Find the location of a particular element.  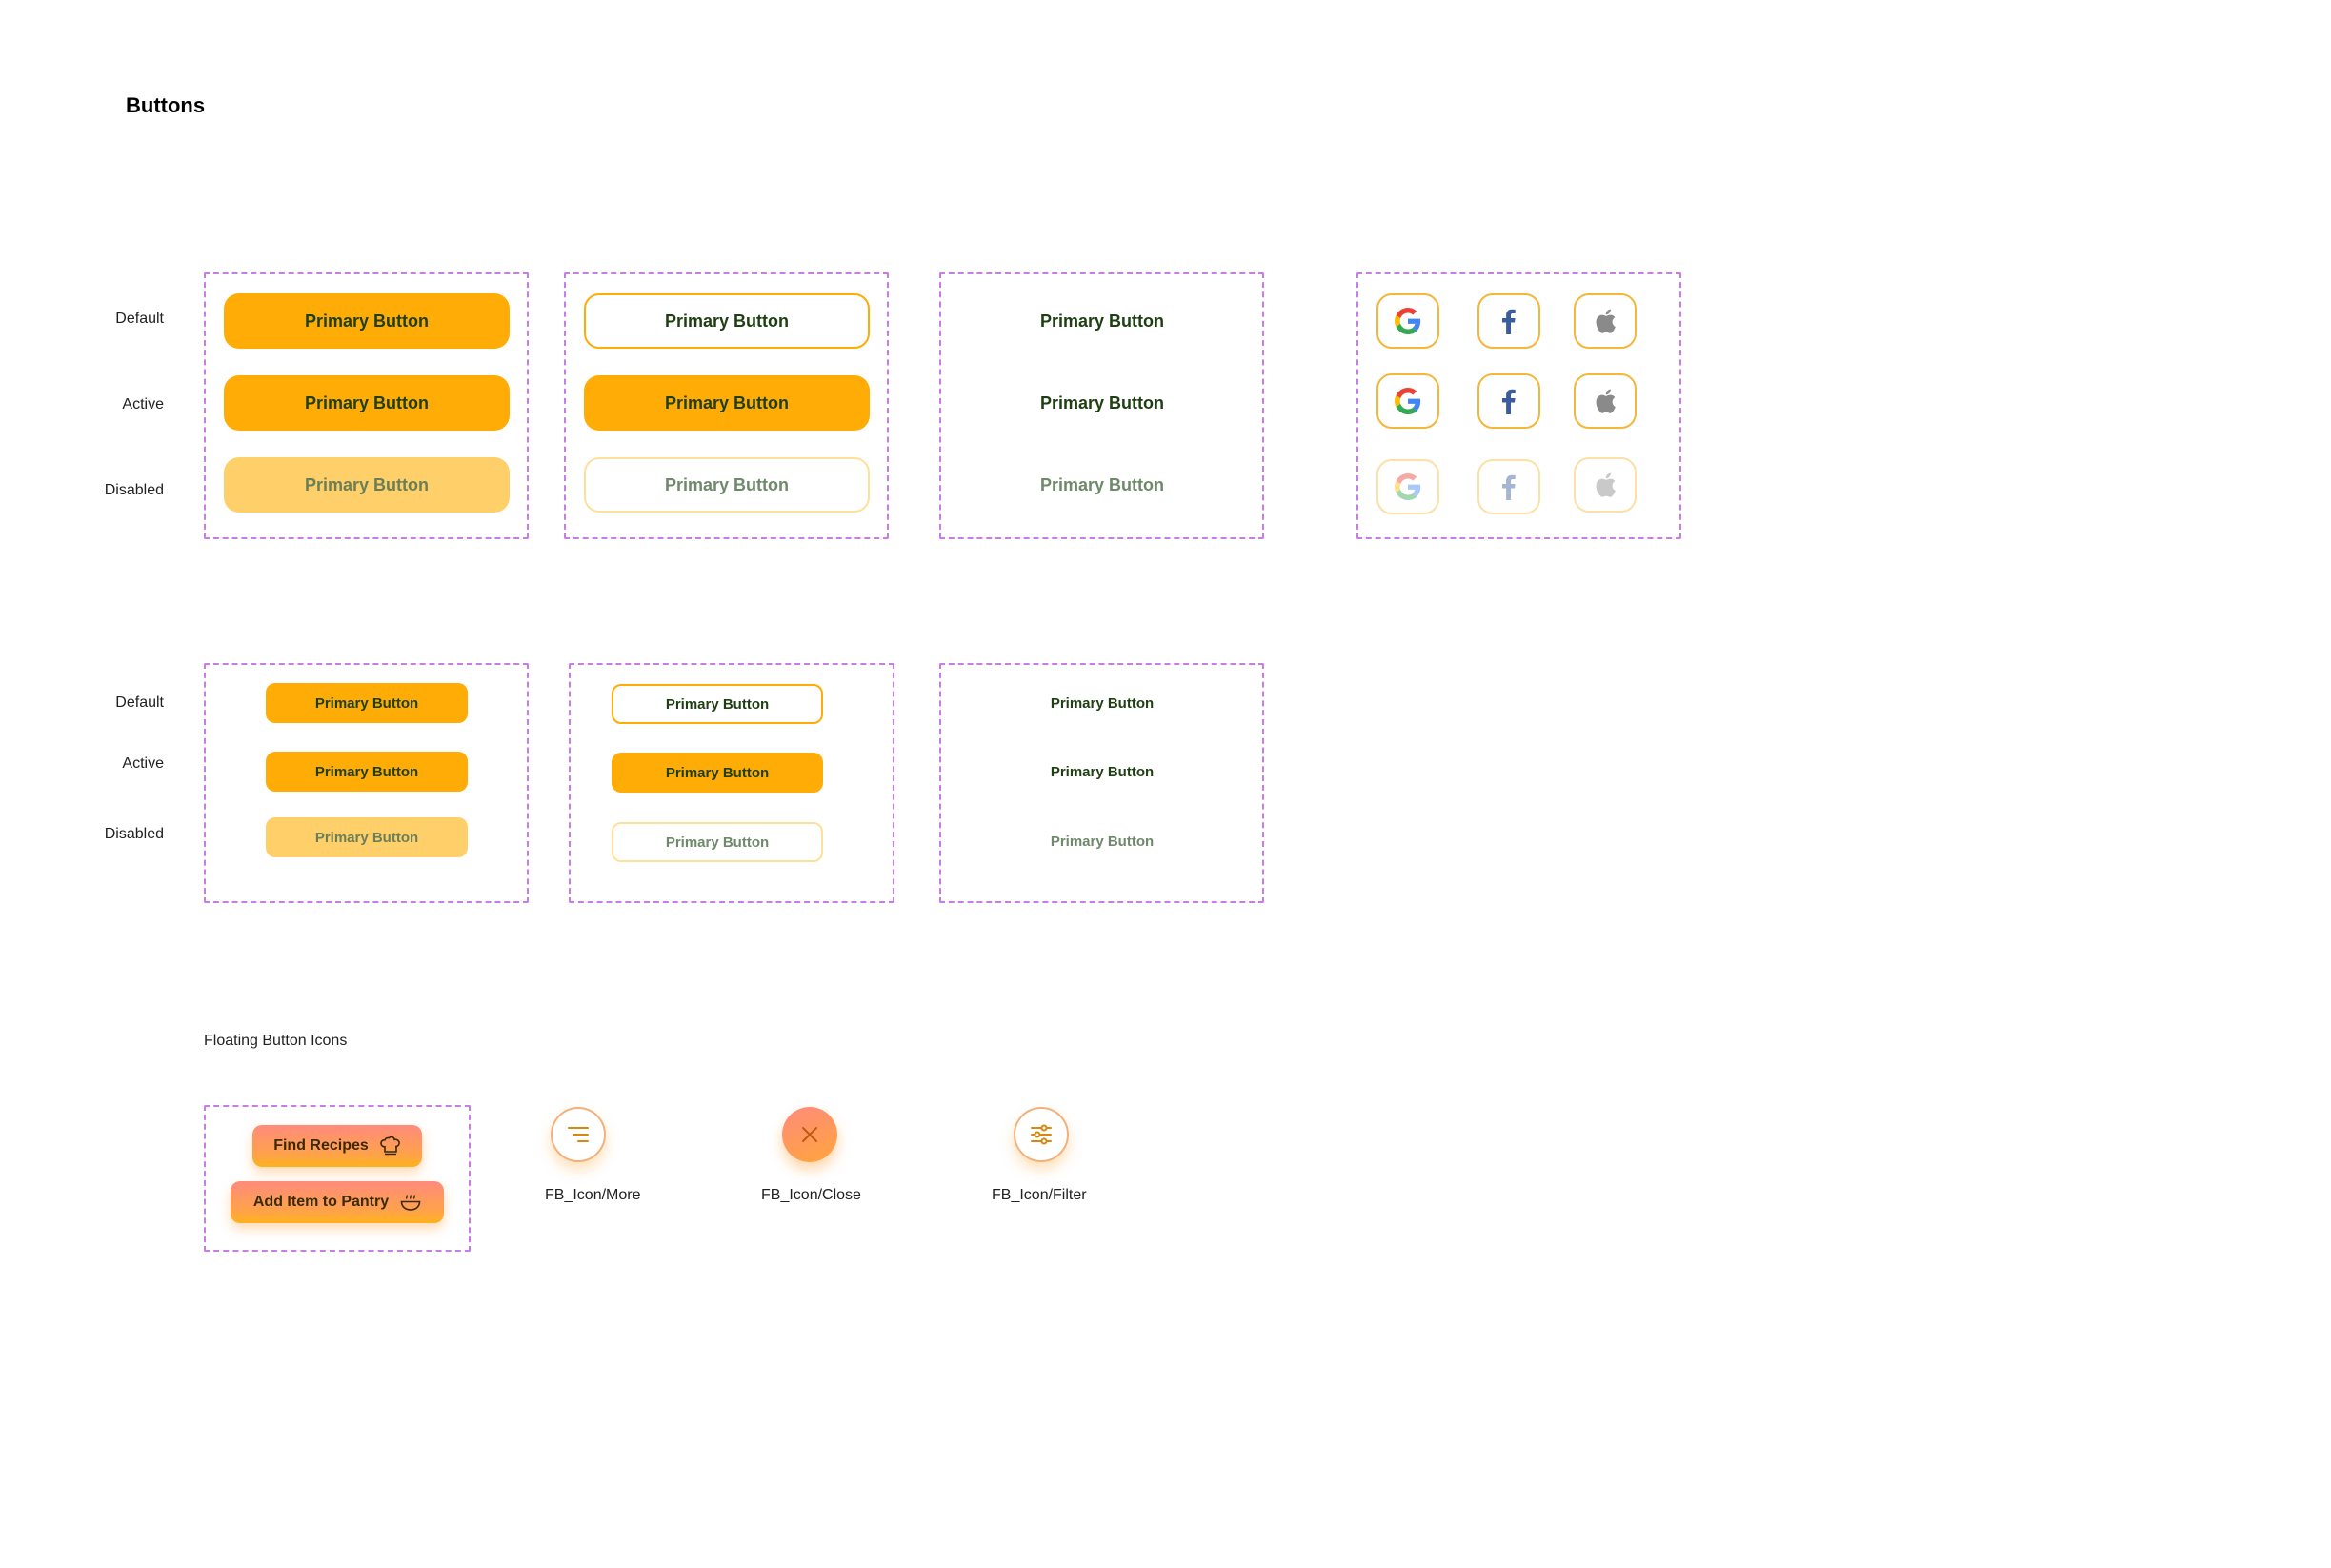

find-recipes-button: Find Recipes is located at coordinates (337, 1146).